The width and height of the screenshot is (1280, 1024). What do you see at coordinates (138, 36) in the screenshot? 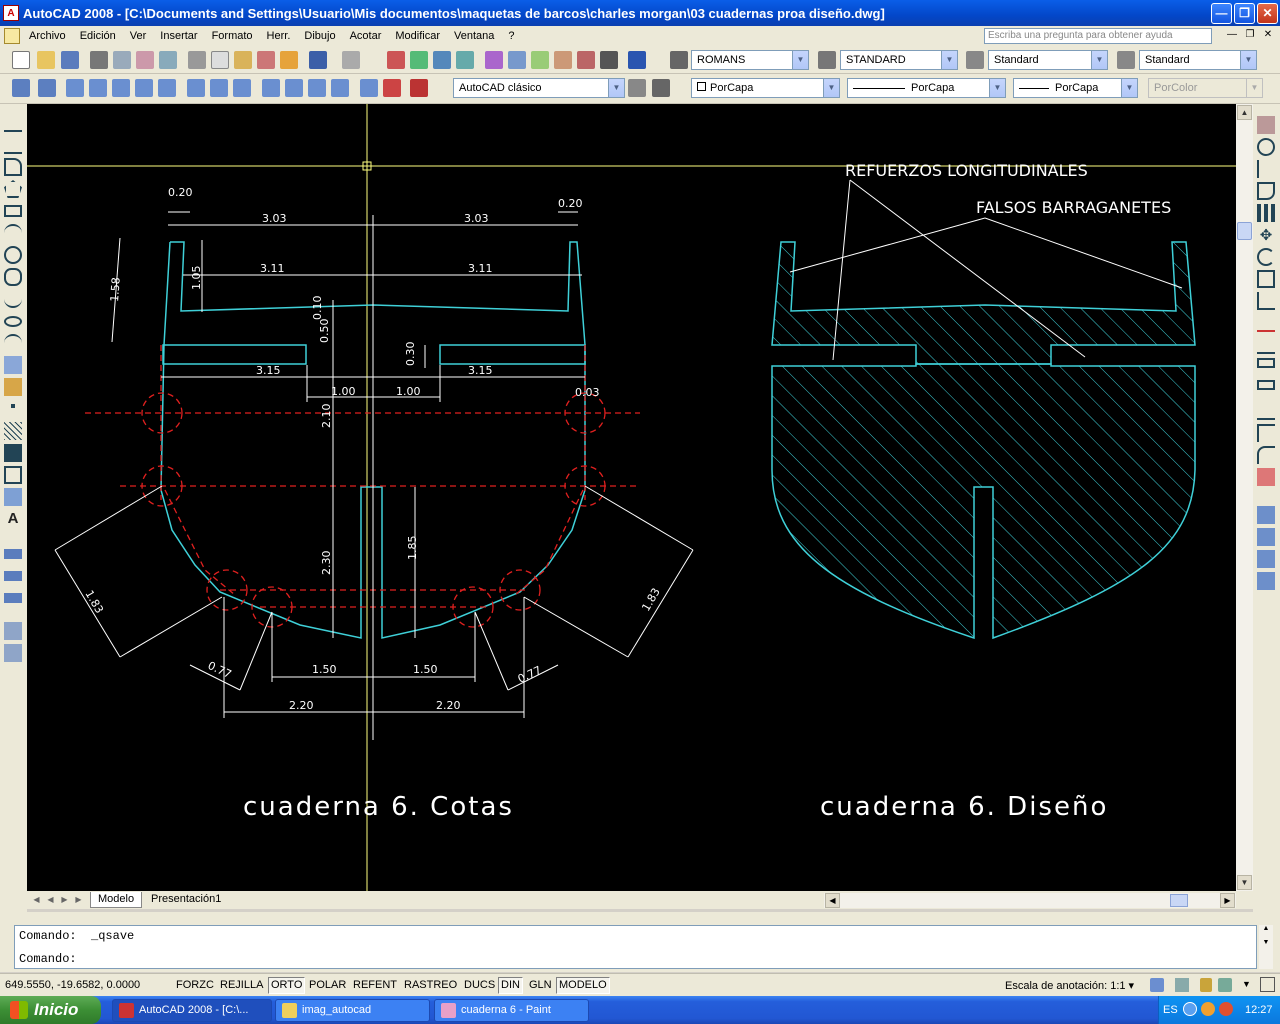
I see `menu-ver: Ver` at bounding box center [138, 36].